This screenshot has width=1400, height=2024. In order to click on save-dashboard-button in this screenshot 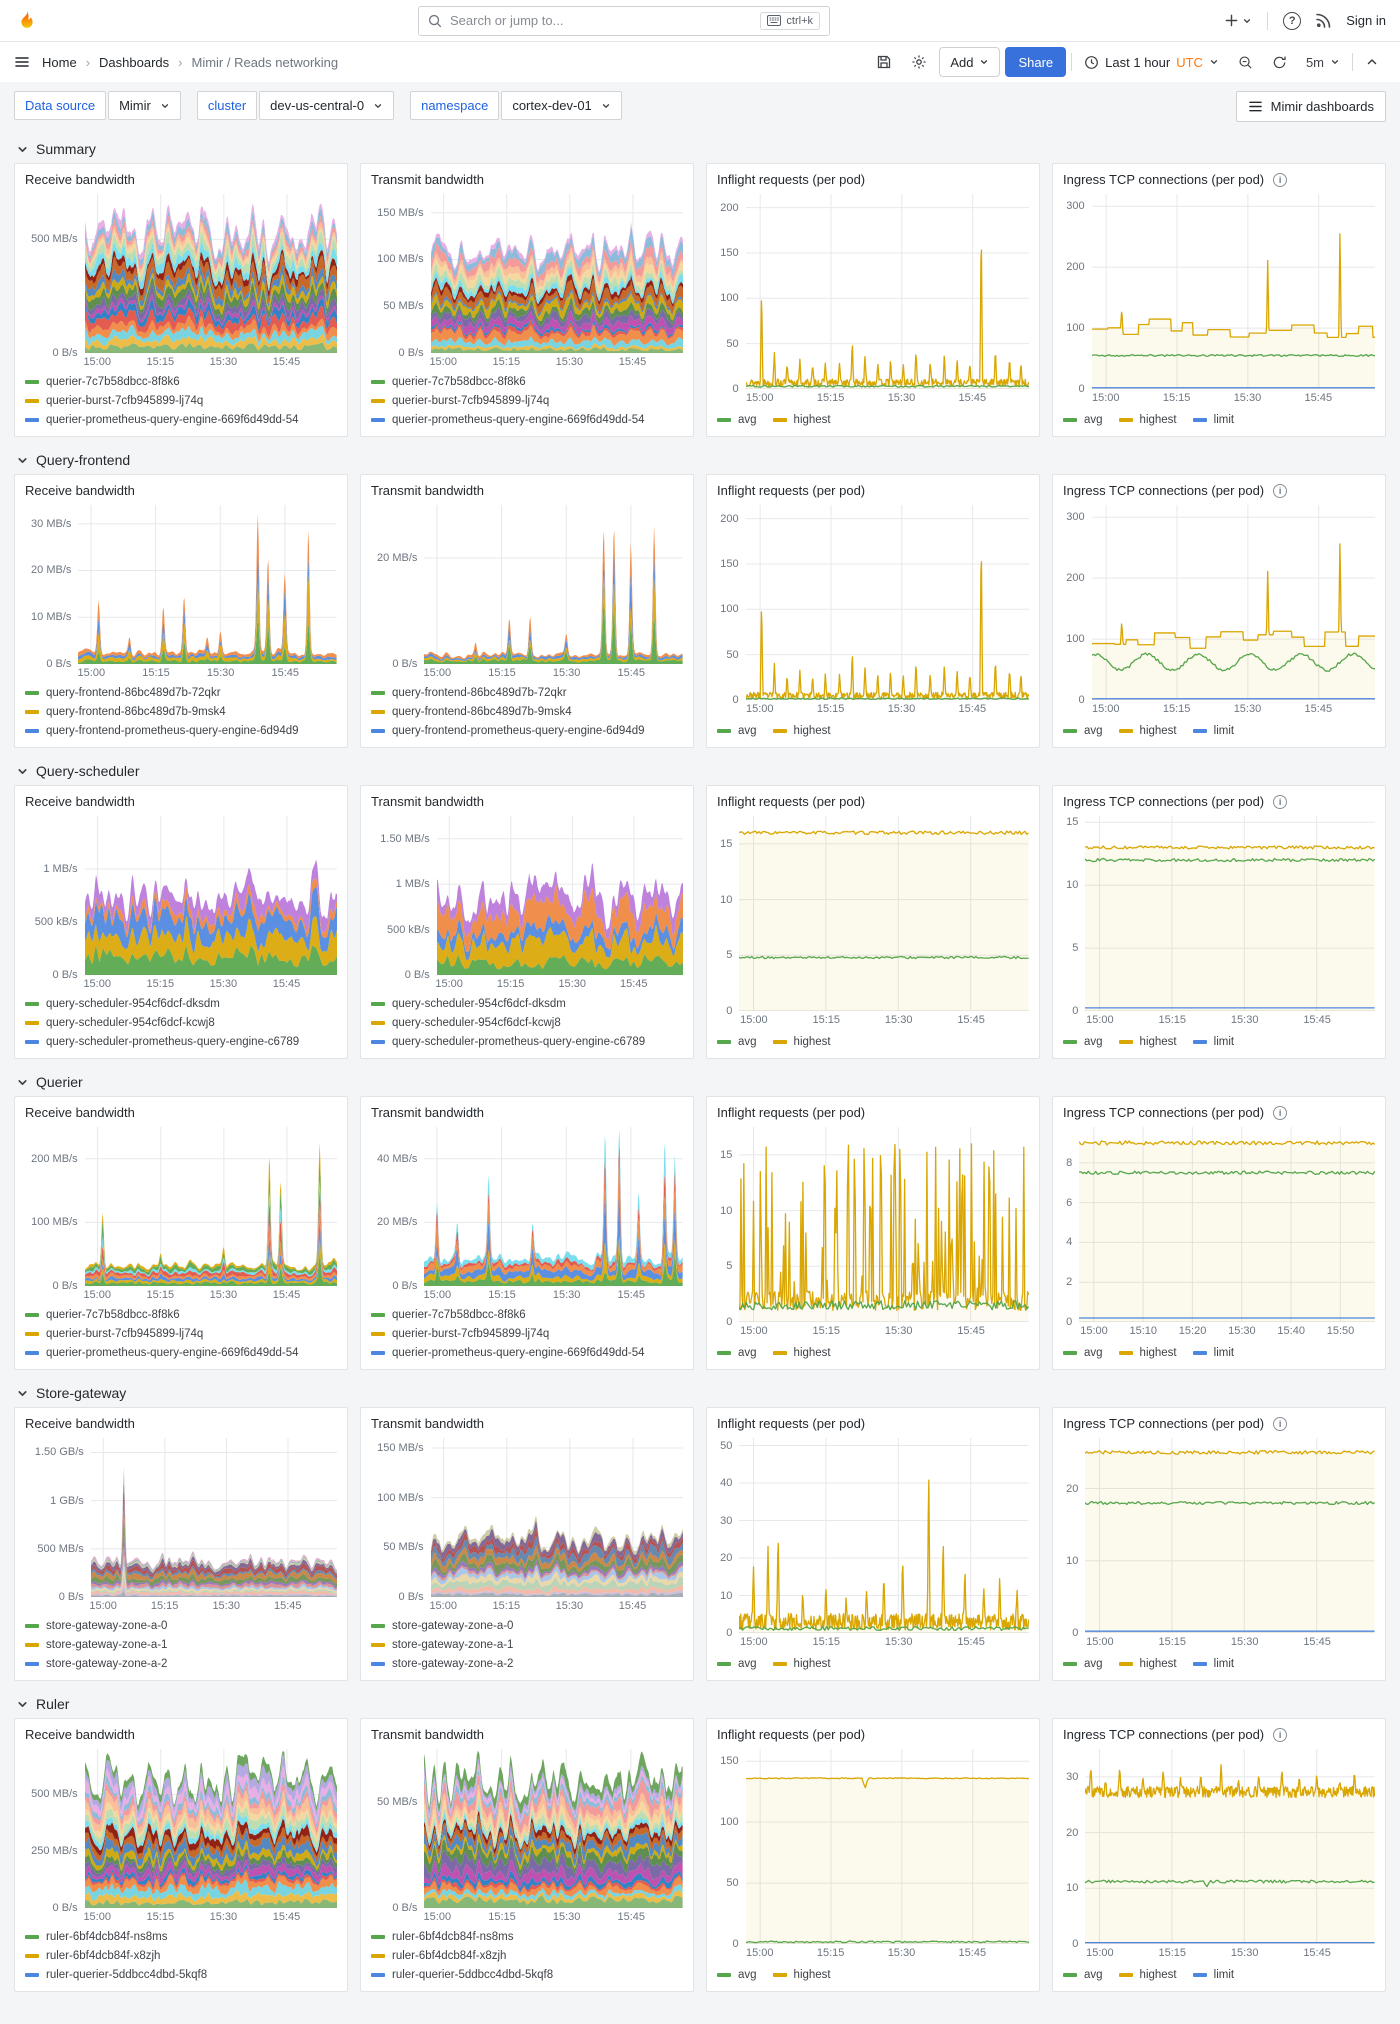, I will do `click(884, 62)`.